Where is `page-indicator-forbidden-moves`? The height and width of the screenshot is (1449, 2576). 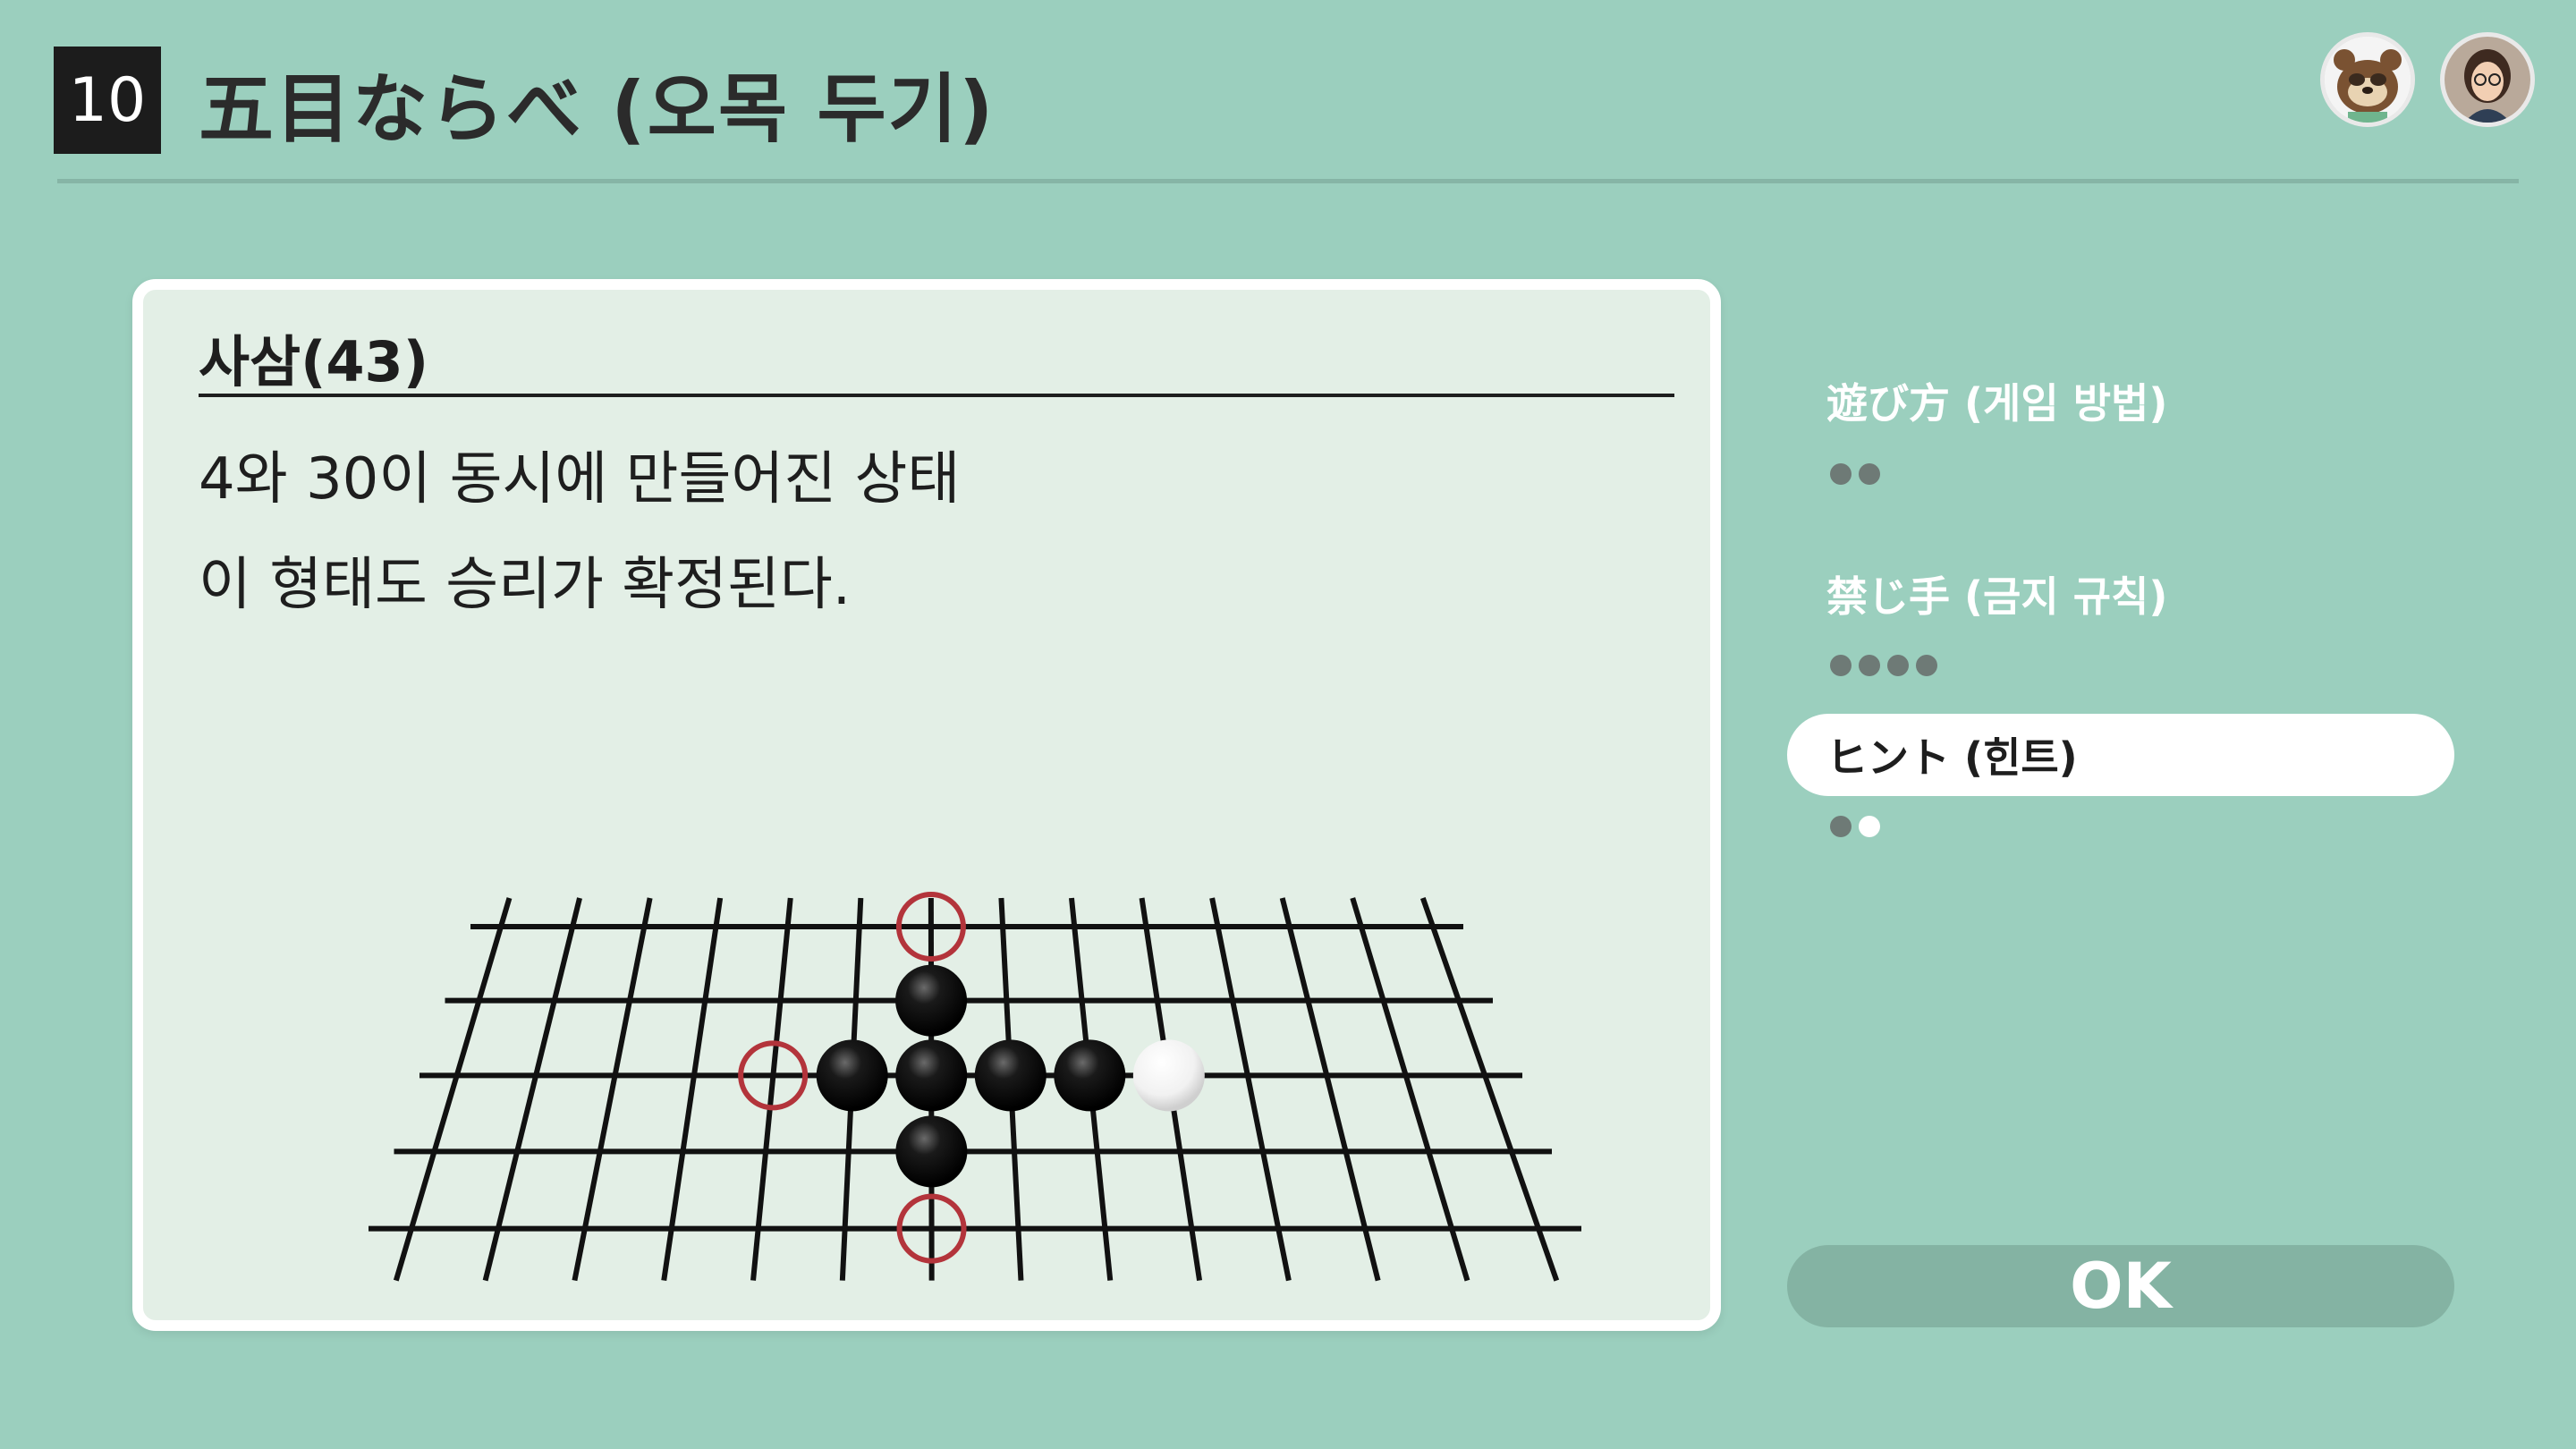
page-indicator-forbidden-moves is located at coordinates (1883, 665).